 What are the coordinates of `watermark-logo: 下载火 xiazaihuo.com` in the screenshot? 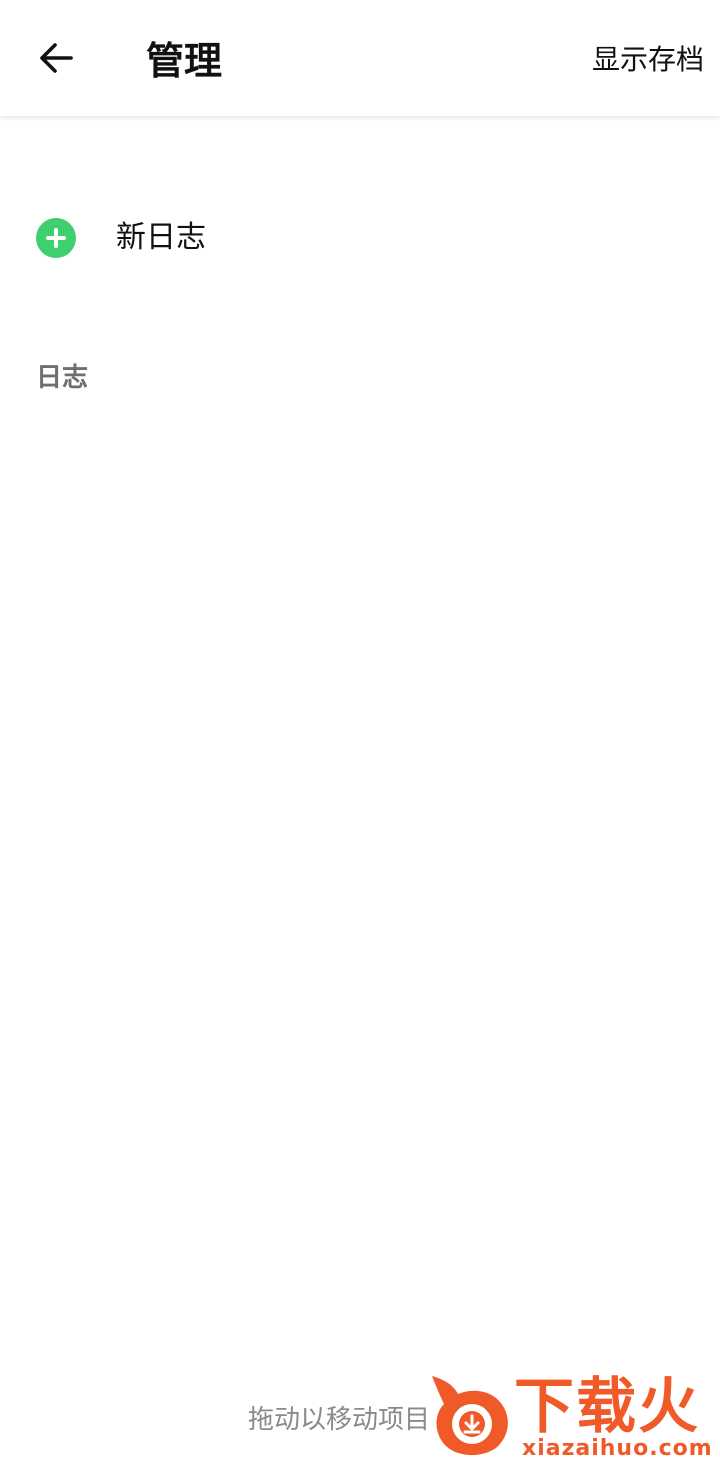 It's located at (573, 1416).